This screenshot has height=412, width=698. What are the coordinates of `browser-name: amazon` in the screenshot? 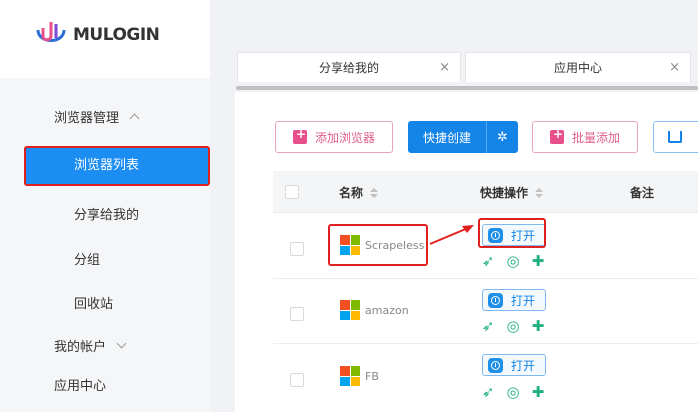 It's located at (387, 310).